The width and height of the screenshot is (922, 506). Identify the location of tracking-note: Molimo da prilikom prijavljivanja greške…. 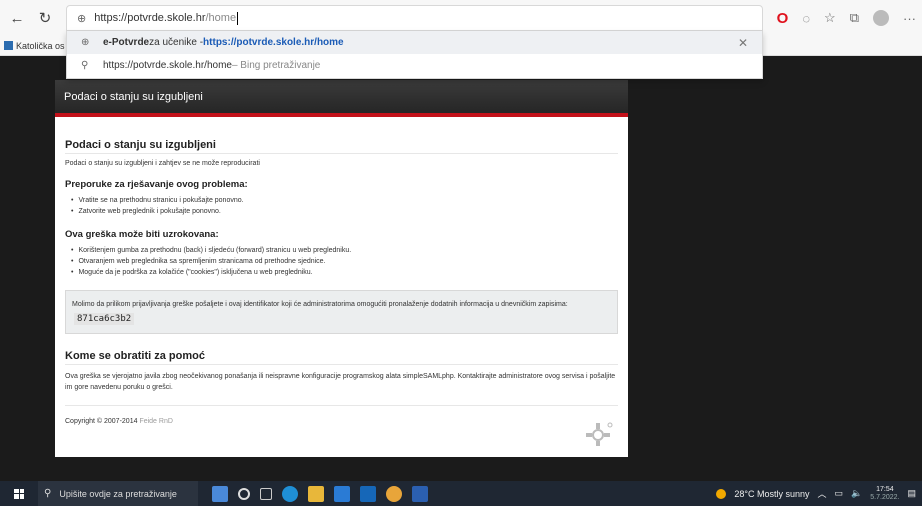
(341, 312).